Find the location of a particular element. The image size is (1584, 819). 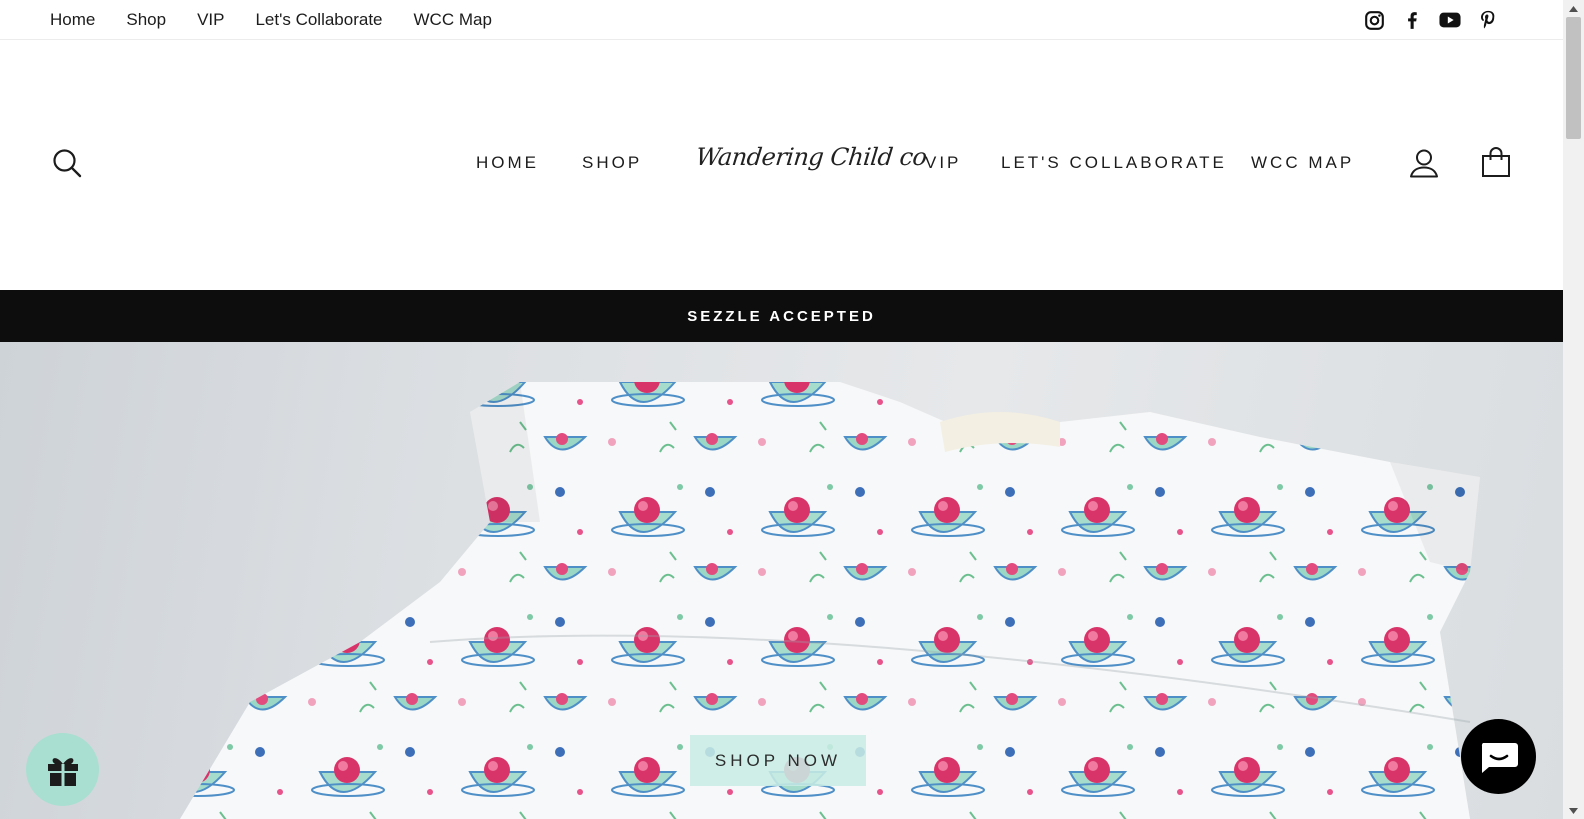

shop-now-label: SHOP NOW is located at coordinates (778, 760).